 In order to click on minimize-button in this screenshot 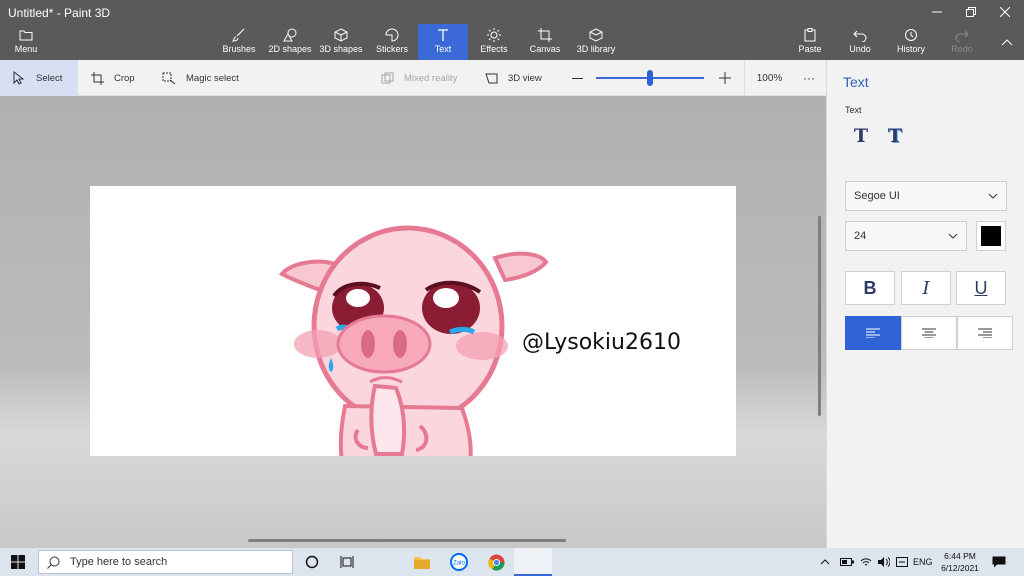, I will do `click(937, 12)`.